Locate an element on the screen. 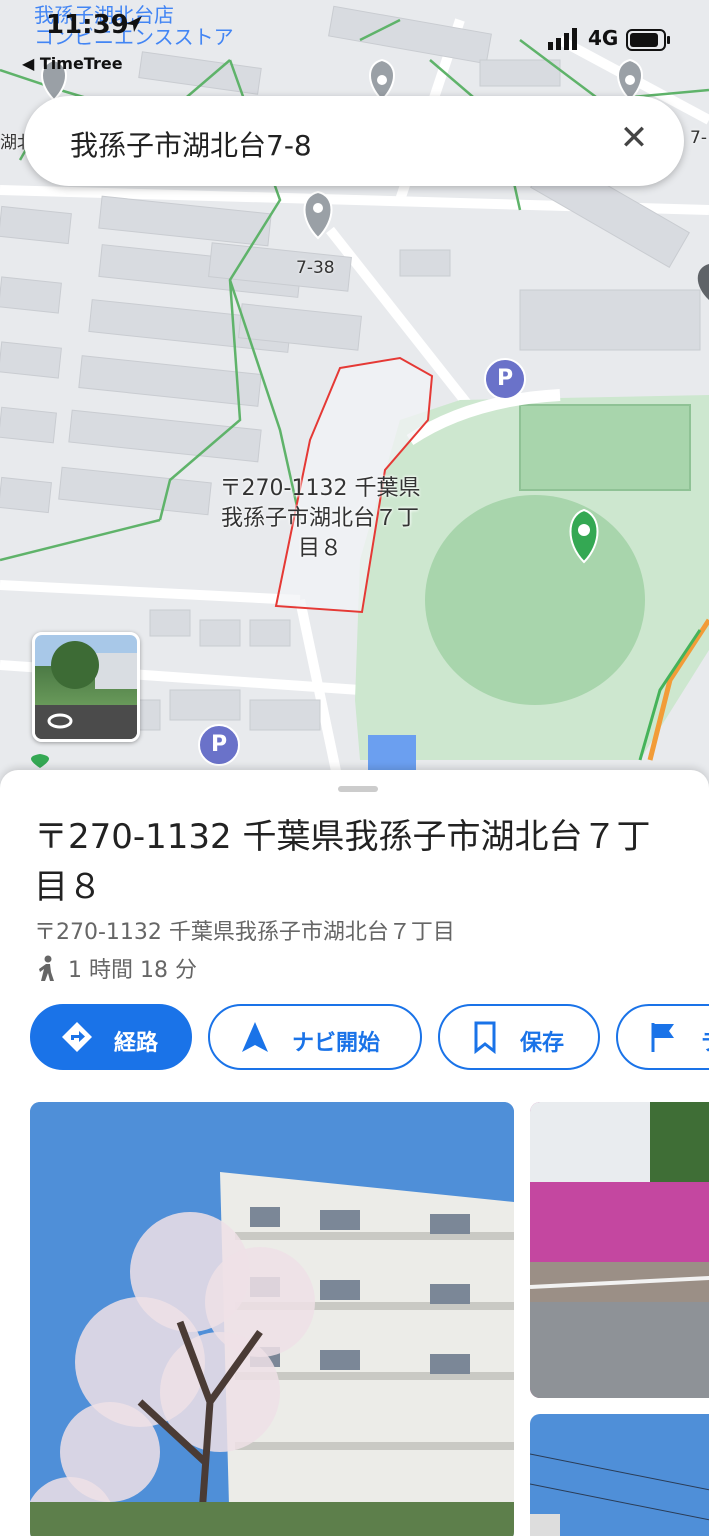 This screenshot has height=1536, width=709. travel-time-value: 1 時間 18 分 is located at coordinates (132, 970).